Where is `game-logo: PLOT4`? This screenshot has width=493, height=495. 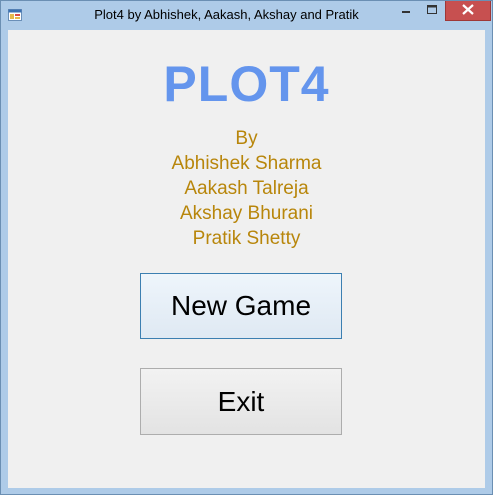
game-logo: PLOT4 is located at coordinates (246, 84).